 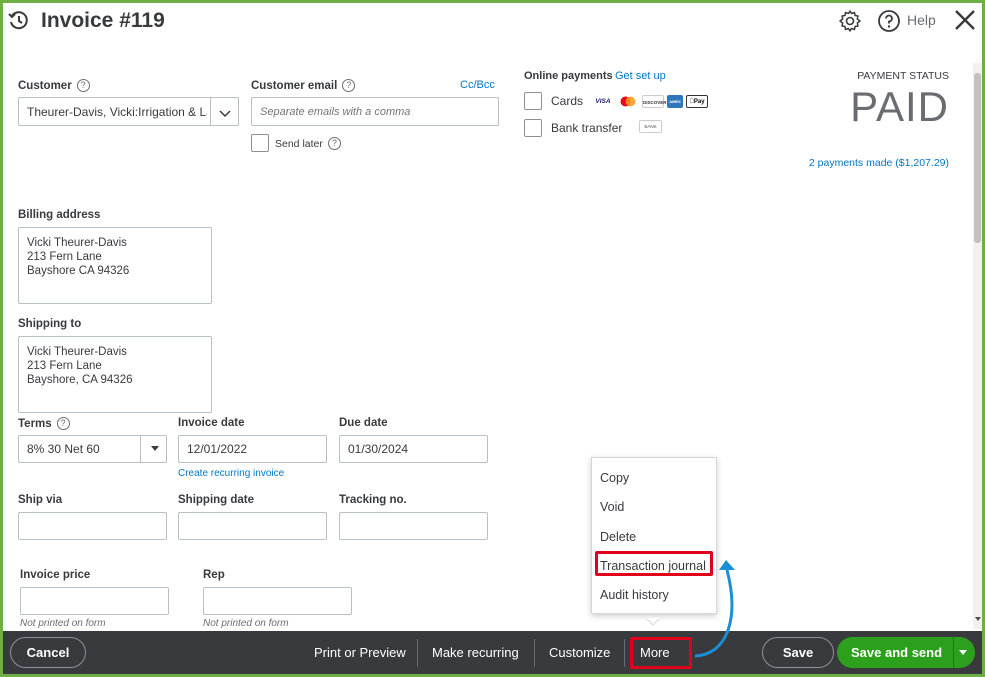 I want to click on customer-select: Theurer-Davis, Vicki:Irrigation & La, so click(x=128, y=111).